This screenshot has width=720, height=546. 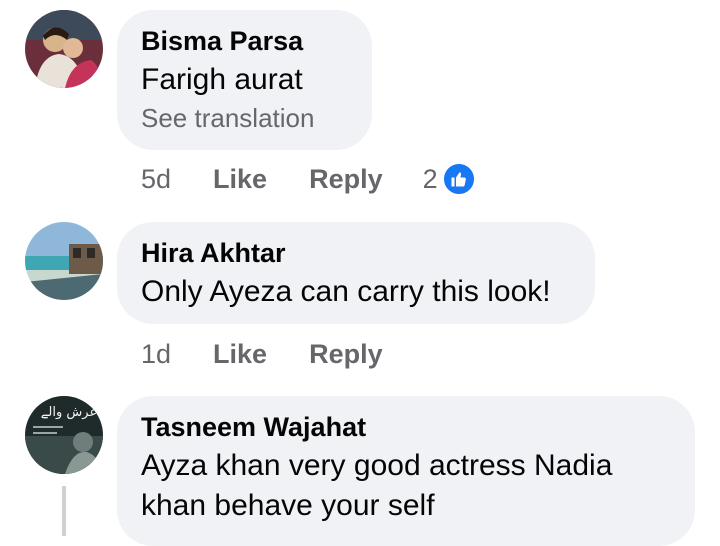 I want to click on comment-bubble: Bisma Parsa Farigh aurat See translation, so click(x=244, y=80).